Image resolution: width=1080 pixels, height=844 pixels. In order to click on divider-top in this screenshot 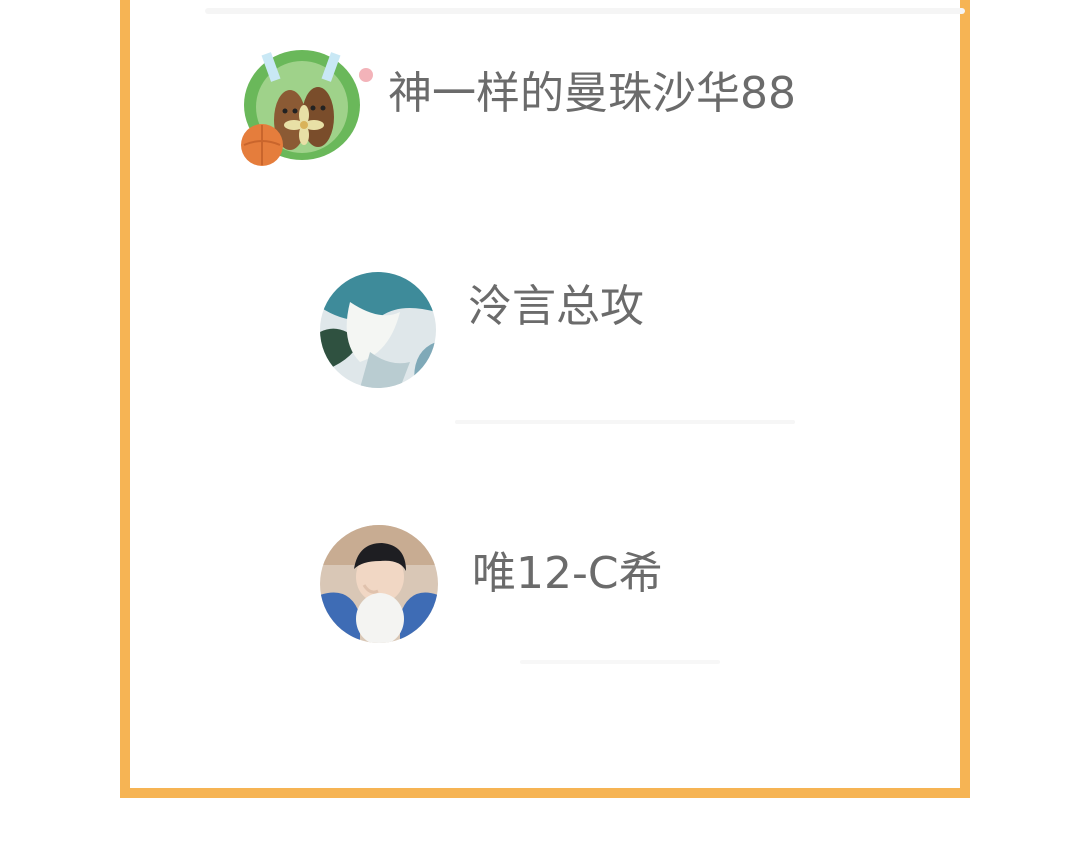, I will do `click(585, 11)`.